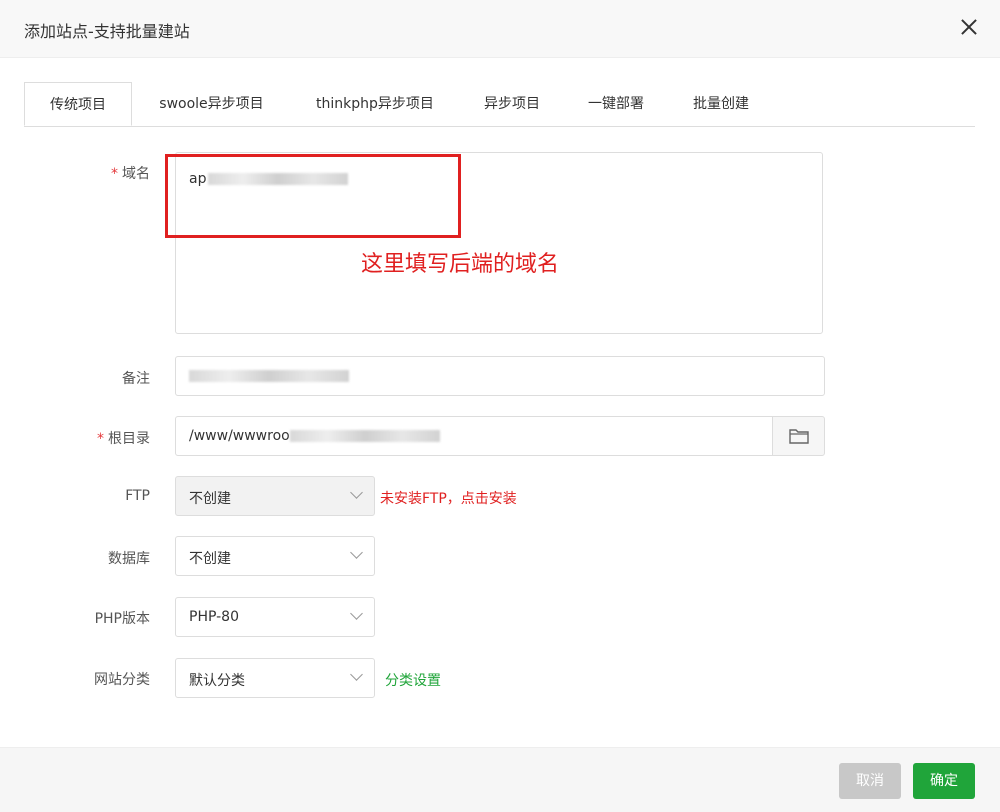 This screenshot has height=812, width=1000. What do you see at coordinates (136, 379) in the screenshot?
I see `remark-label: 备注` at bounding box center [136, 379].